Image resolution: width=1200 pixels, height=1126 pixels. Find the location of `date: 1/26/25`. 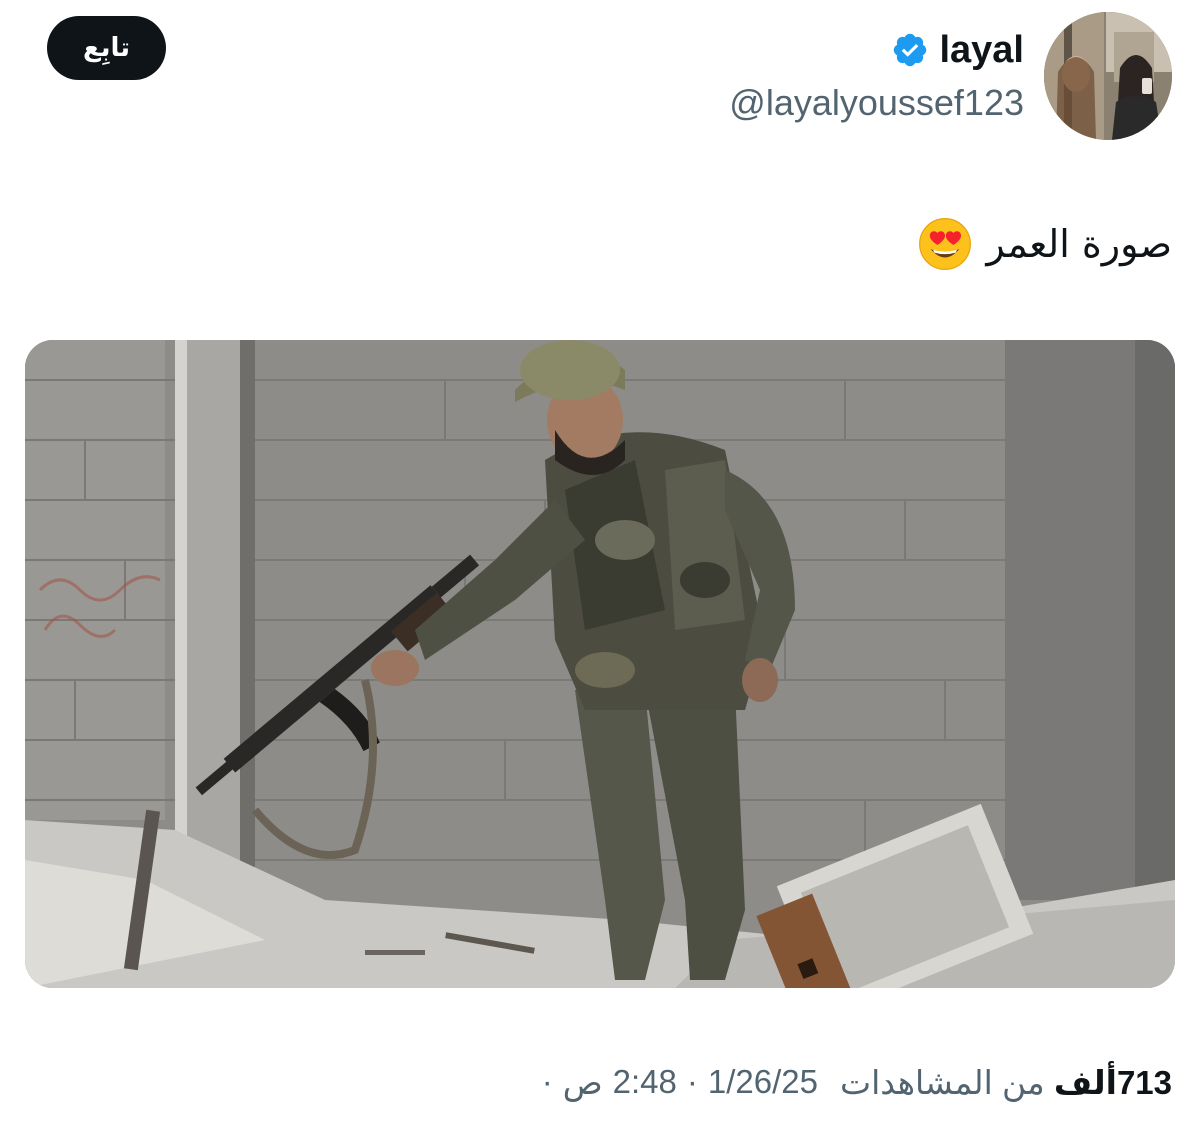

date: 1/26/25 is located at coordinates (762, 1081).